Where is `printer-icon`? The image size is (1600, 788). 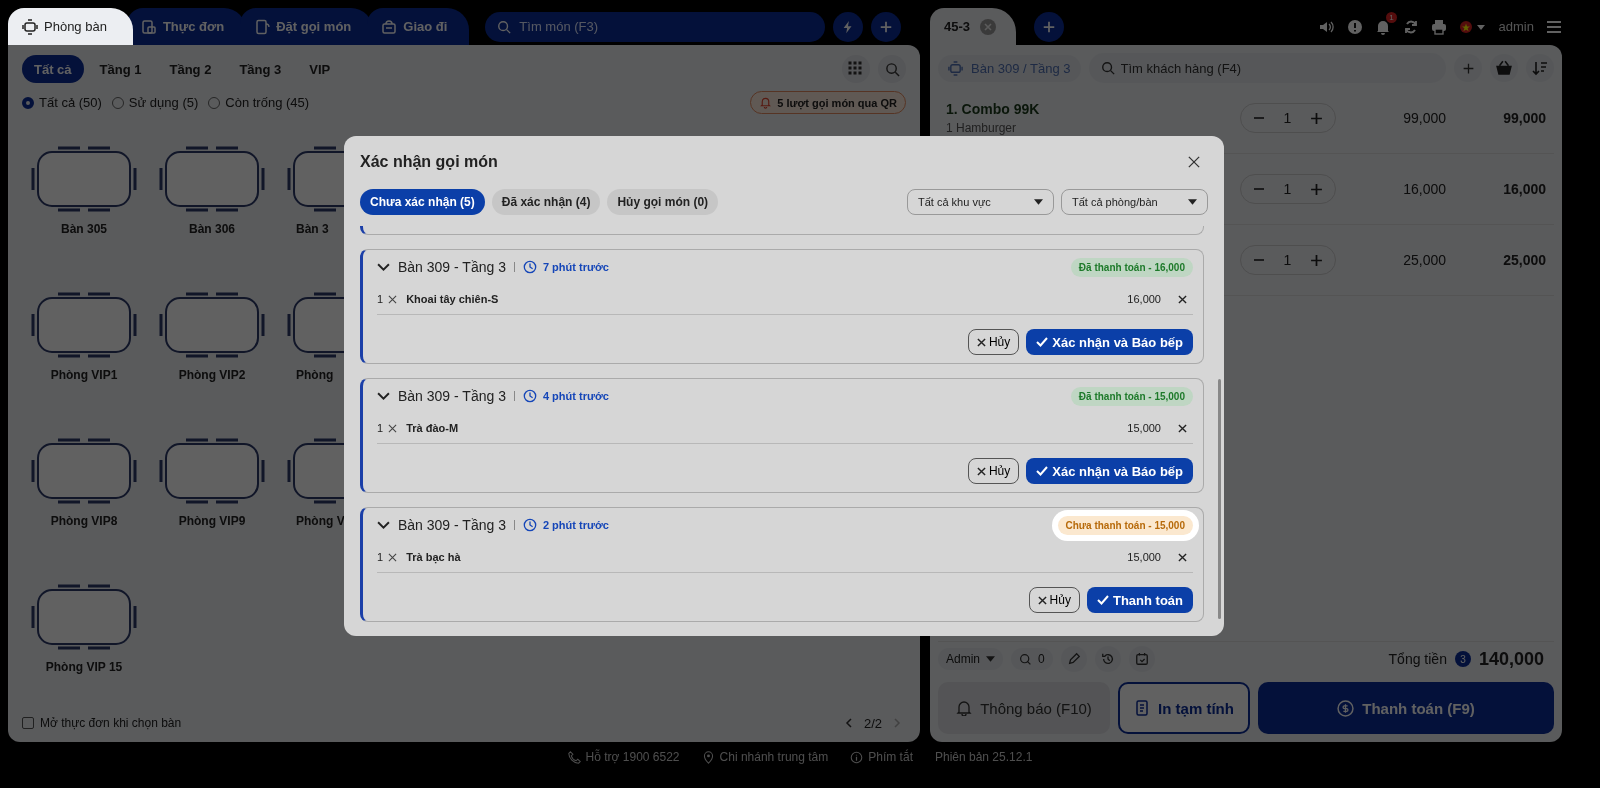 printer-icon is located at coordinates (1438, 26).